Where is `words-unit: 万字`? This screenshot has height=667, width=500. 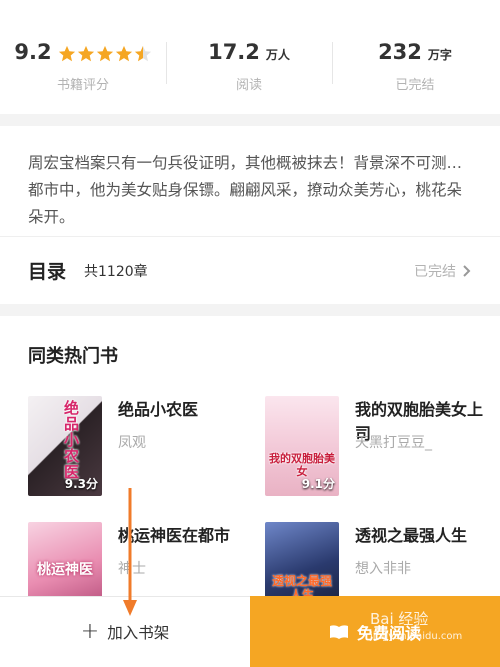
words-unit: 万字 is located at coordinates (439, 55).